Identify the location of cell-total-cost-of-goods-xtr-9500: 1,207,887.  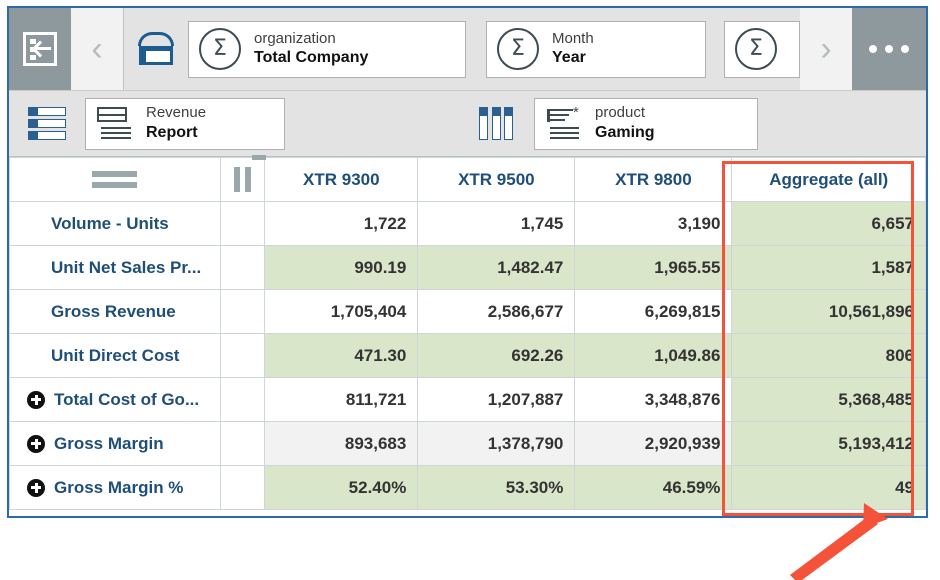
(496, 399).